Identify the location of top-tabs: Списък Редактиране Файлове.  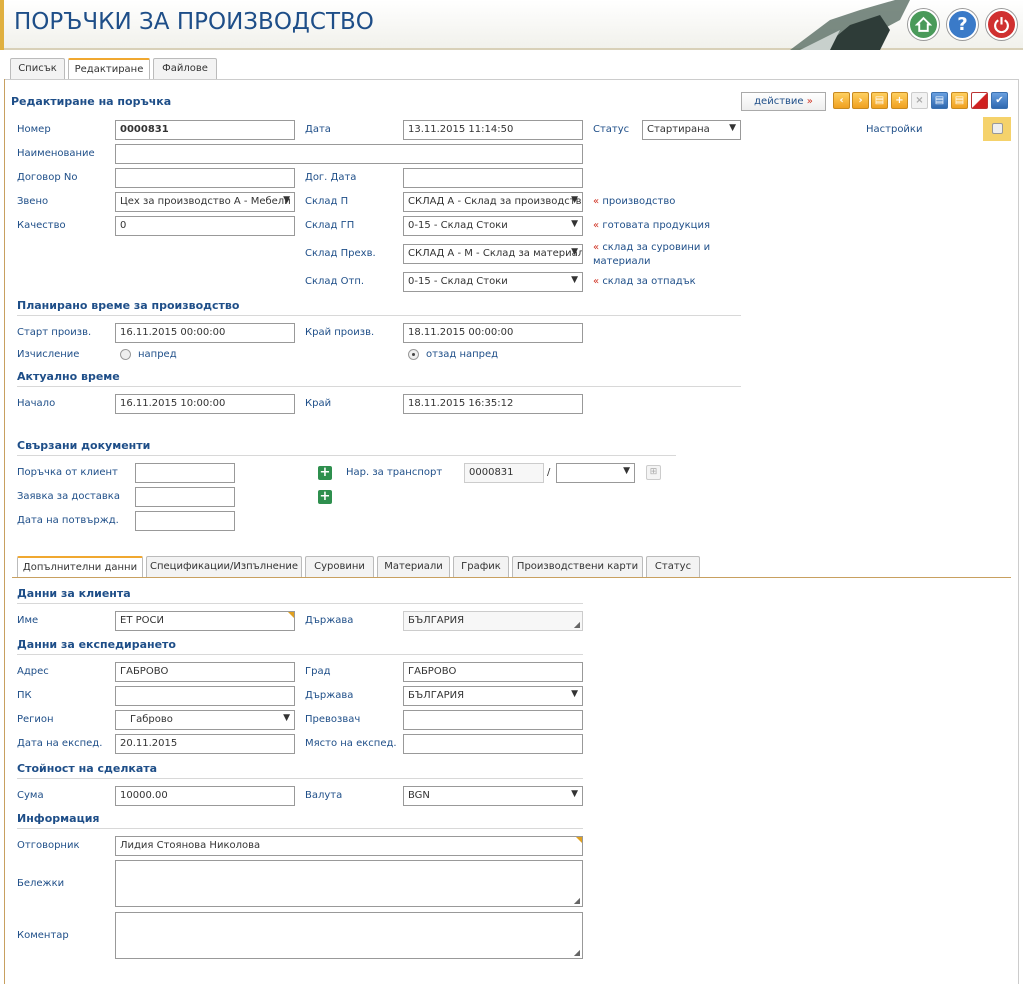
(511, 69).